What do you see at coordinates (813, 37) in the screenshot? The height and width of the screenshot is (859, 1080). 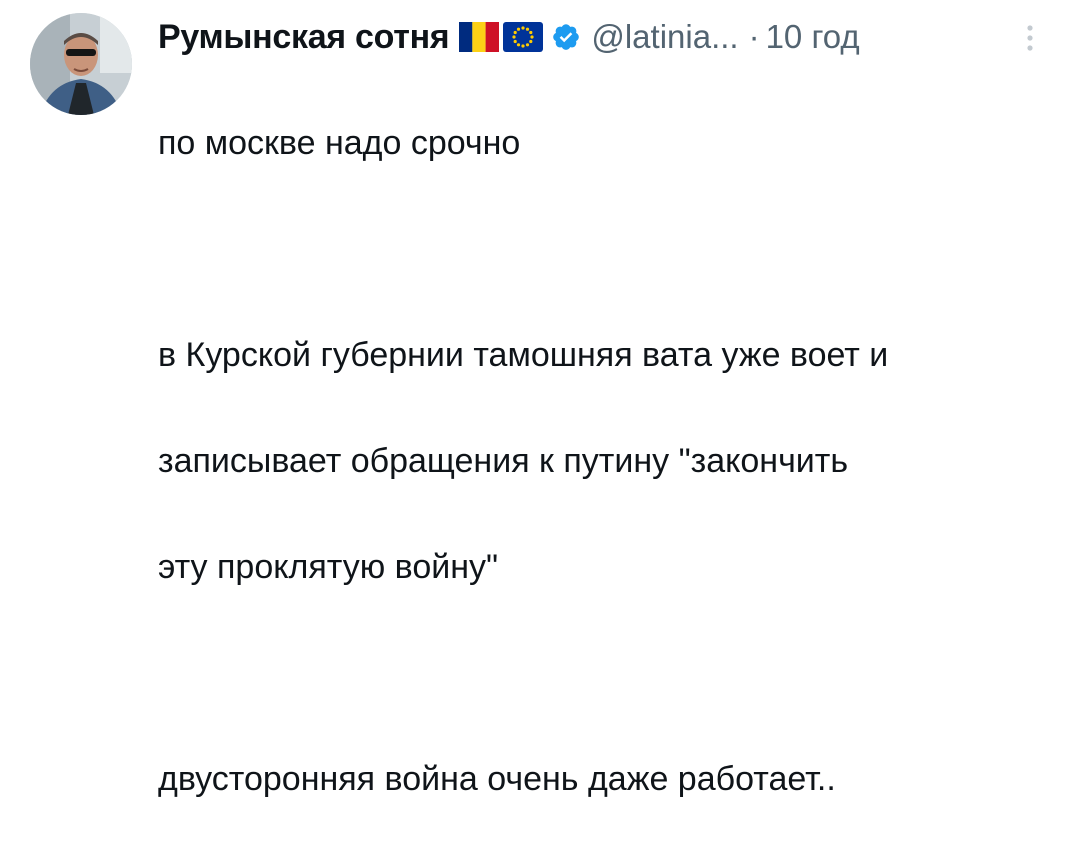 I see `timestamp: 10 год` at bounding box center [813, 37].